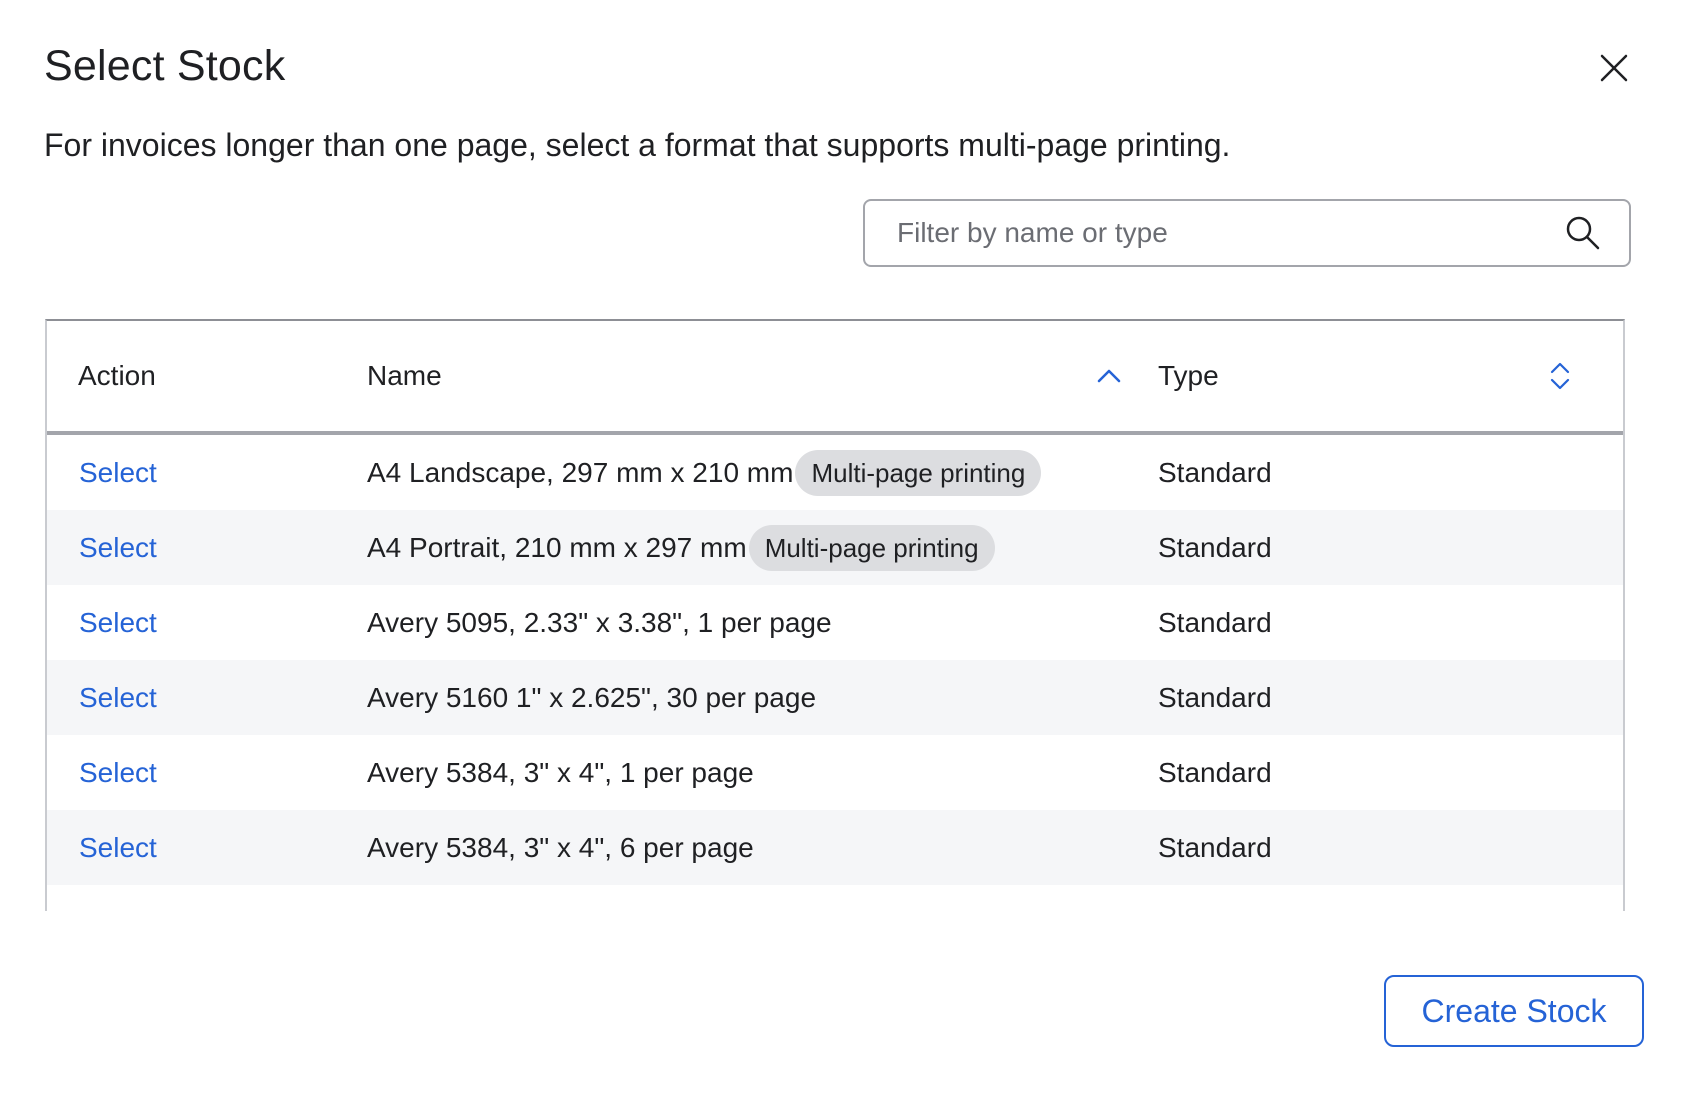  I want to click on stock-name: A4 Portrait, 210 mm x 297 mm, so click(557, 547).